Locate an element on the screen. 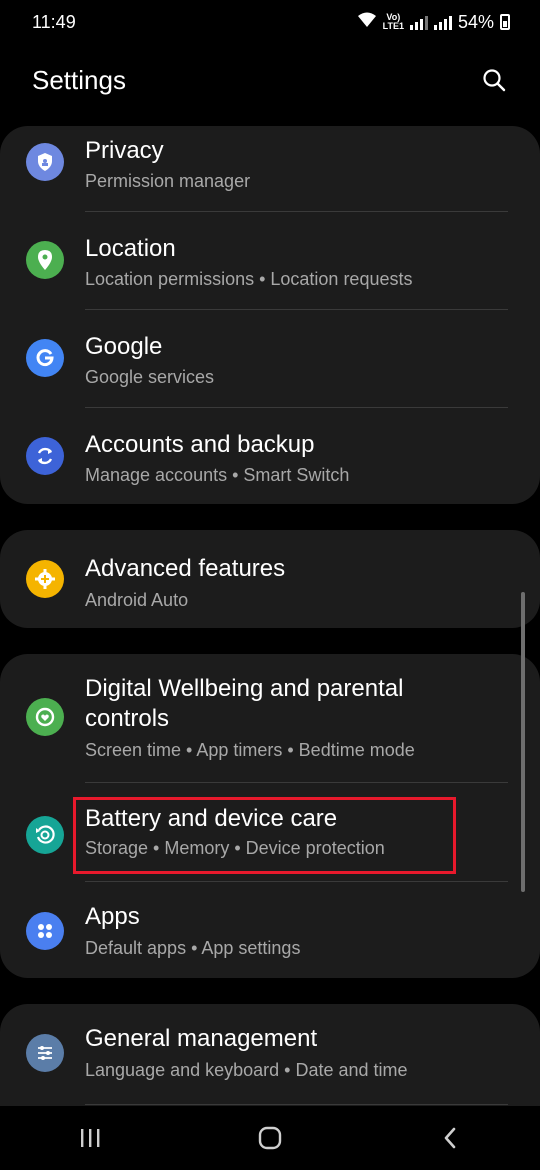 This screenshot has height=1170, width=540. status-bar: 11:49 Vo) LTE1 54% is located at coordinates (270, 22).